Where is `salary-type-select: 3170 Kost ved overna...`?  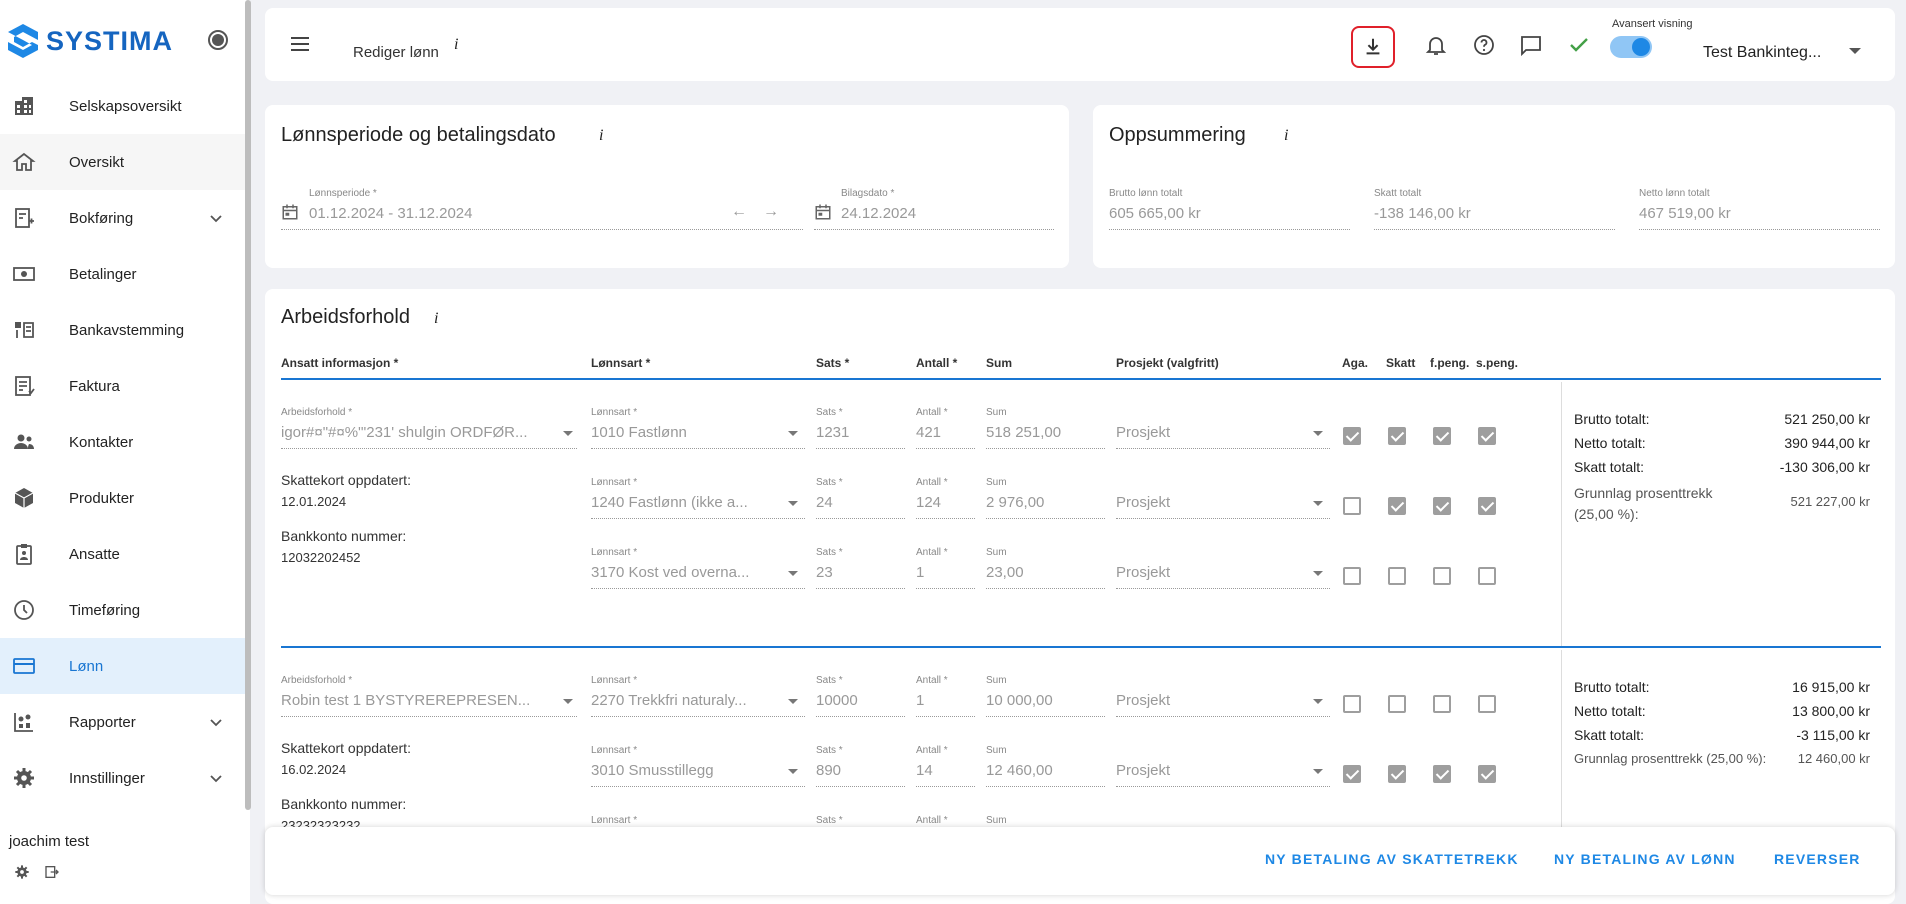
salary-type-select: 3170 Kost ved overna... is located at coordinates (670, 572).